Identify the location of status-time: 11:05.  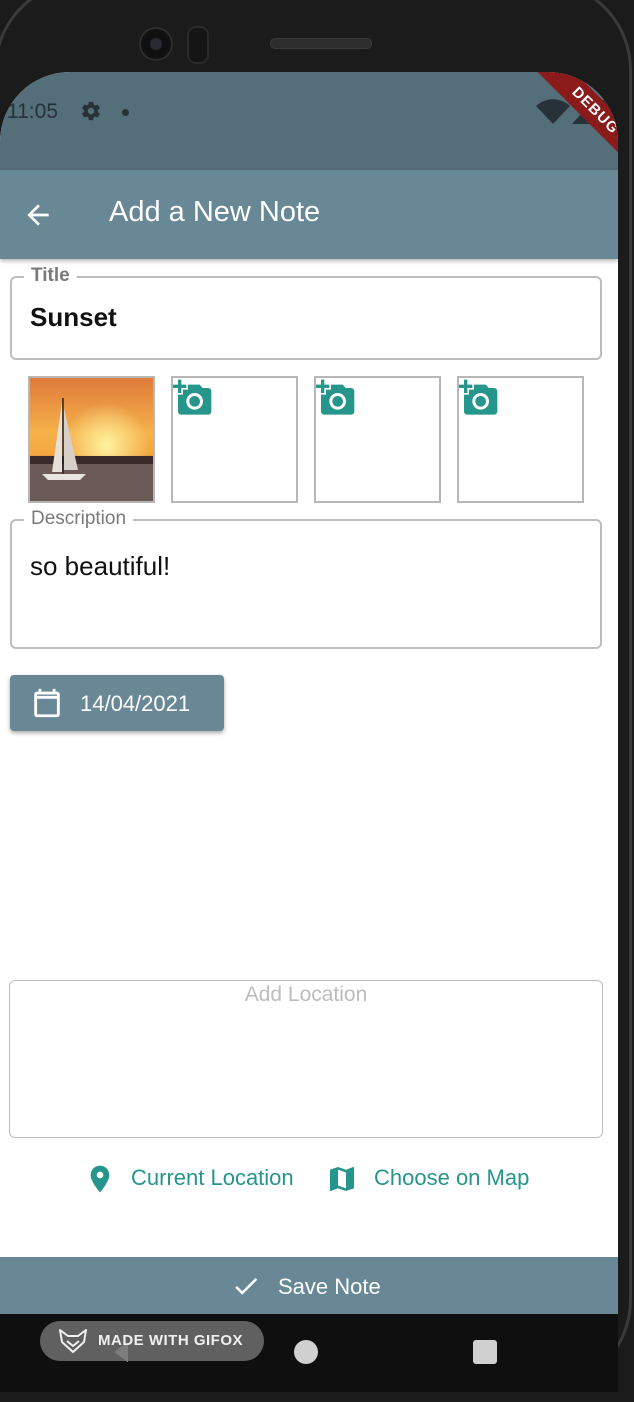
(32, 111).